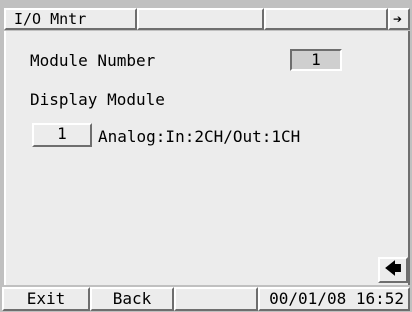 The image size is (412, 312). Describe the element at coordinates (316, 60) in the screenshot. I see `module-number-value: 1` at that location.